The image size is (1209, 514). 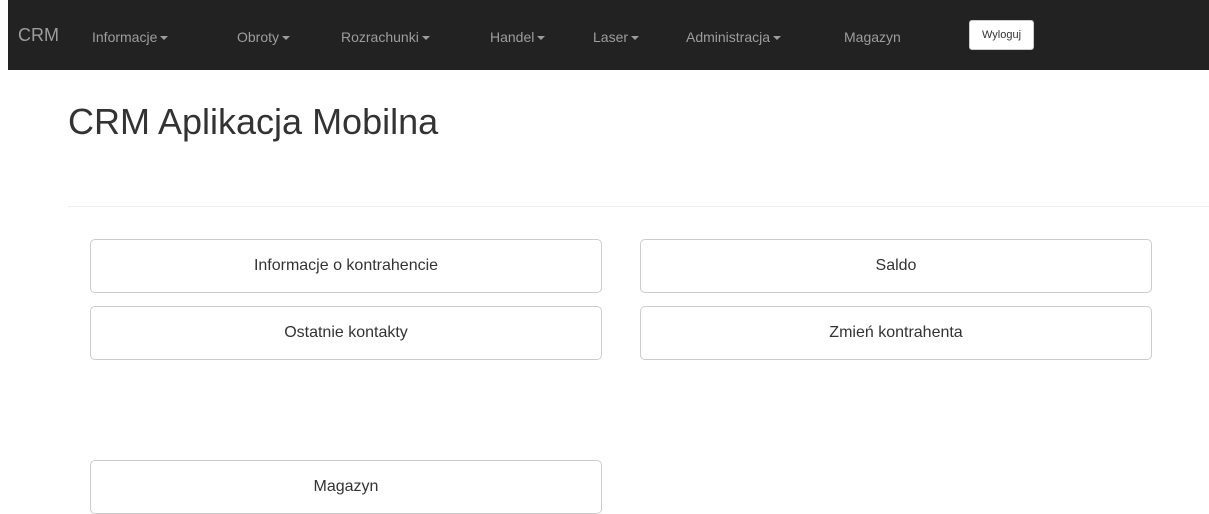 I want to click on nav-item-handel: Handel, so click(x=518, y=37).